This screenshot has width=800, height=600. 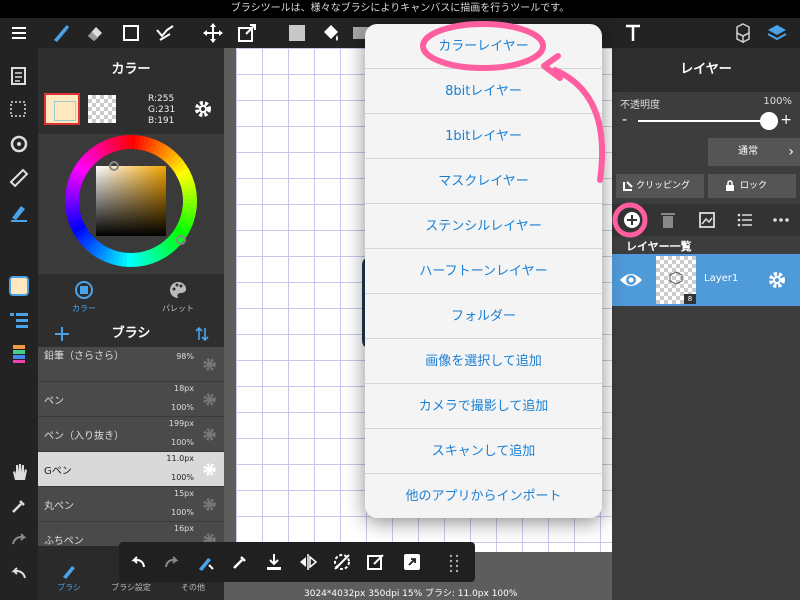 What do you see at coordinates (676, 280) in the screenshot?
I see `layer-thumbnail: 8` at bounding box center [676, 280].